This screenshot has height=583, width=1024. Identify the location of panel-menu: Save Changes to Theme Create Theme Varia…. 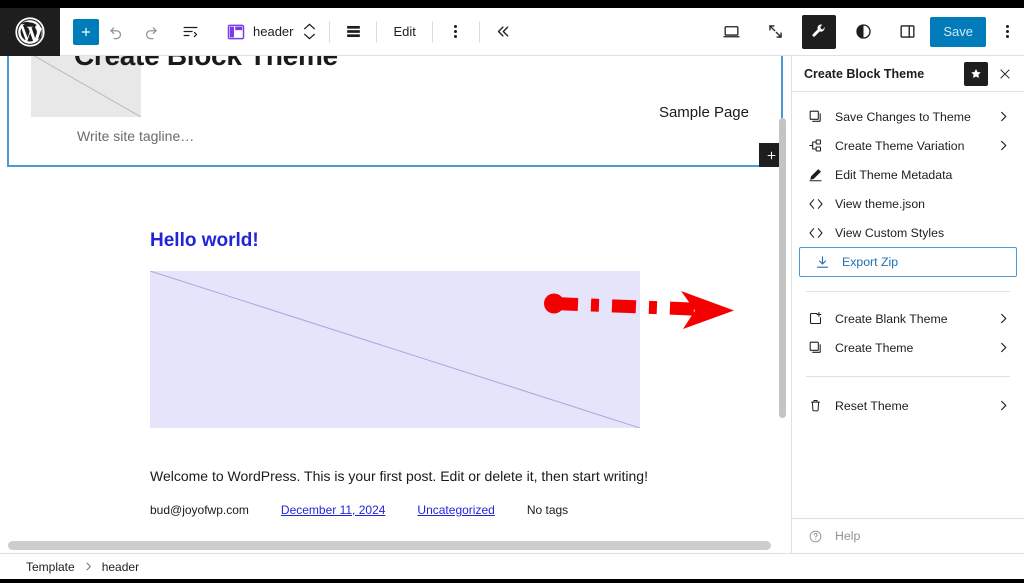
(908, 256).